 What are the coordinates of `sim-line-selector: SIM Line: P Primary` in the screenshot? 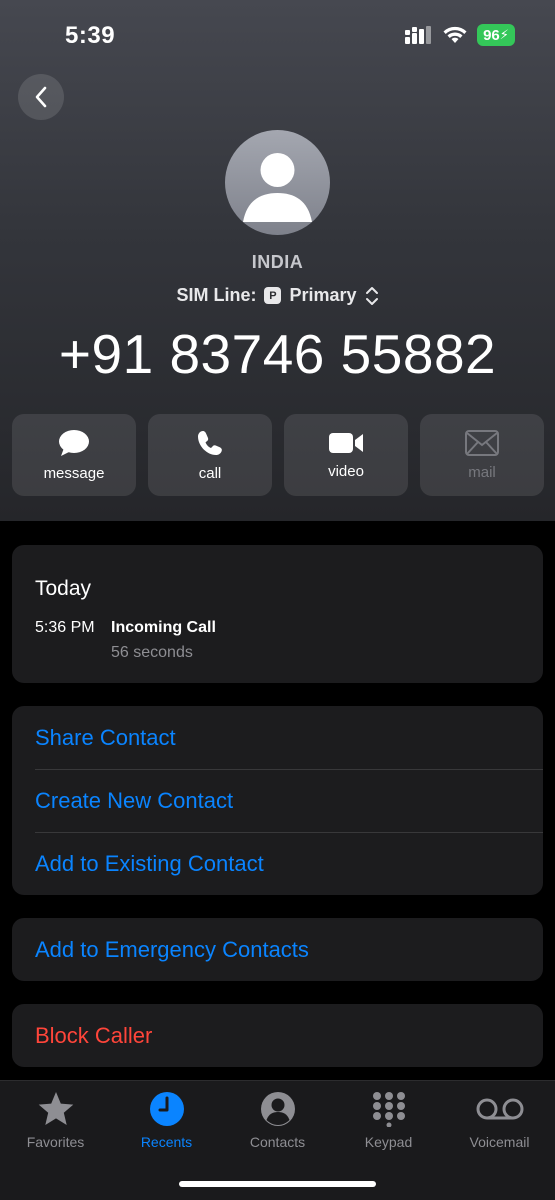 It's located at (277, 295).